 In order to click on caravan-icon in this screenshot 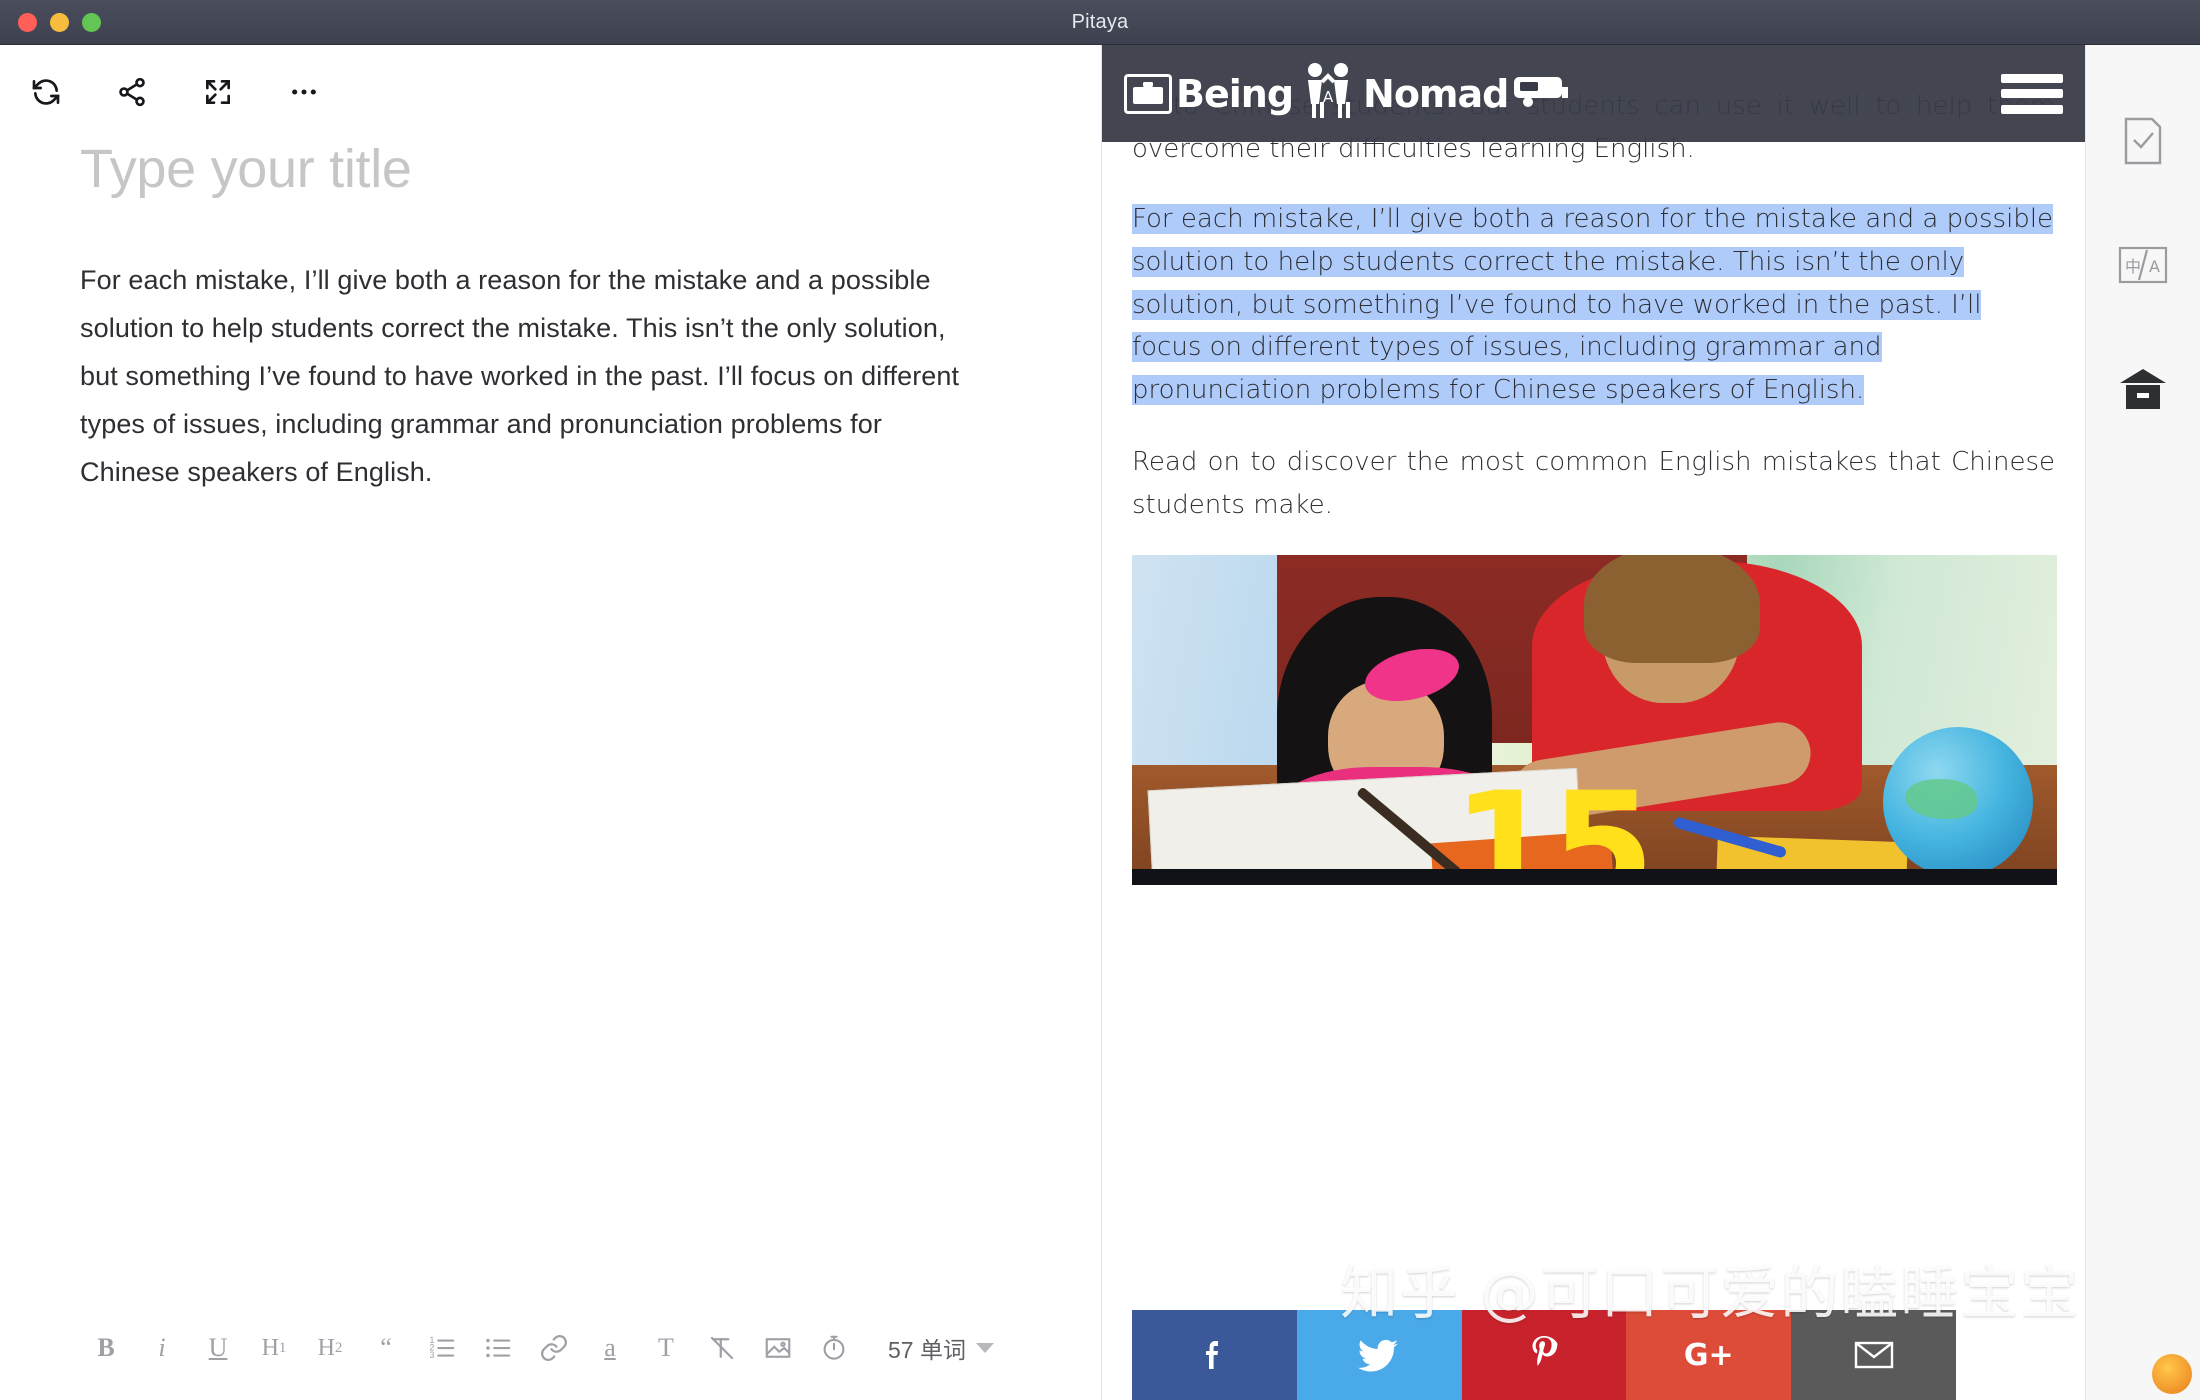, I will do `click(1541, 93)`.